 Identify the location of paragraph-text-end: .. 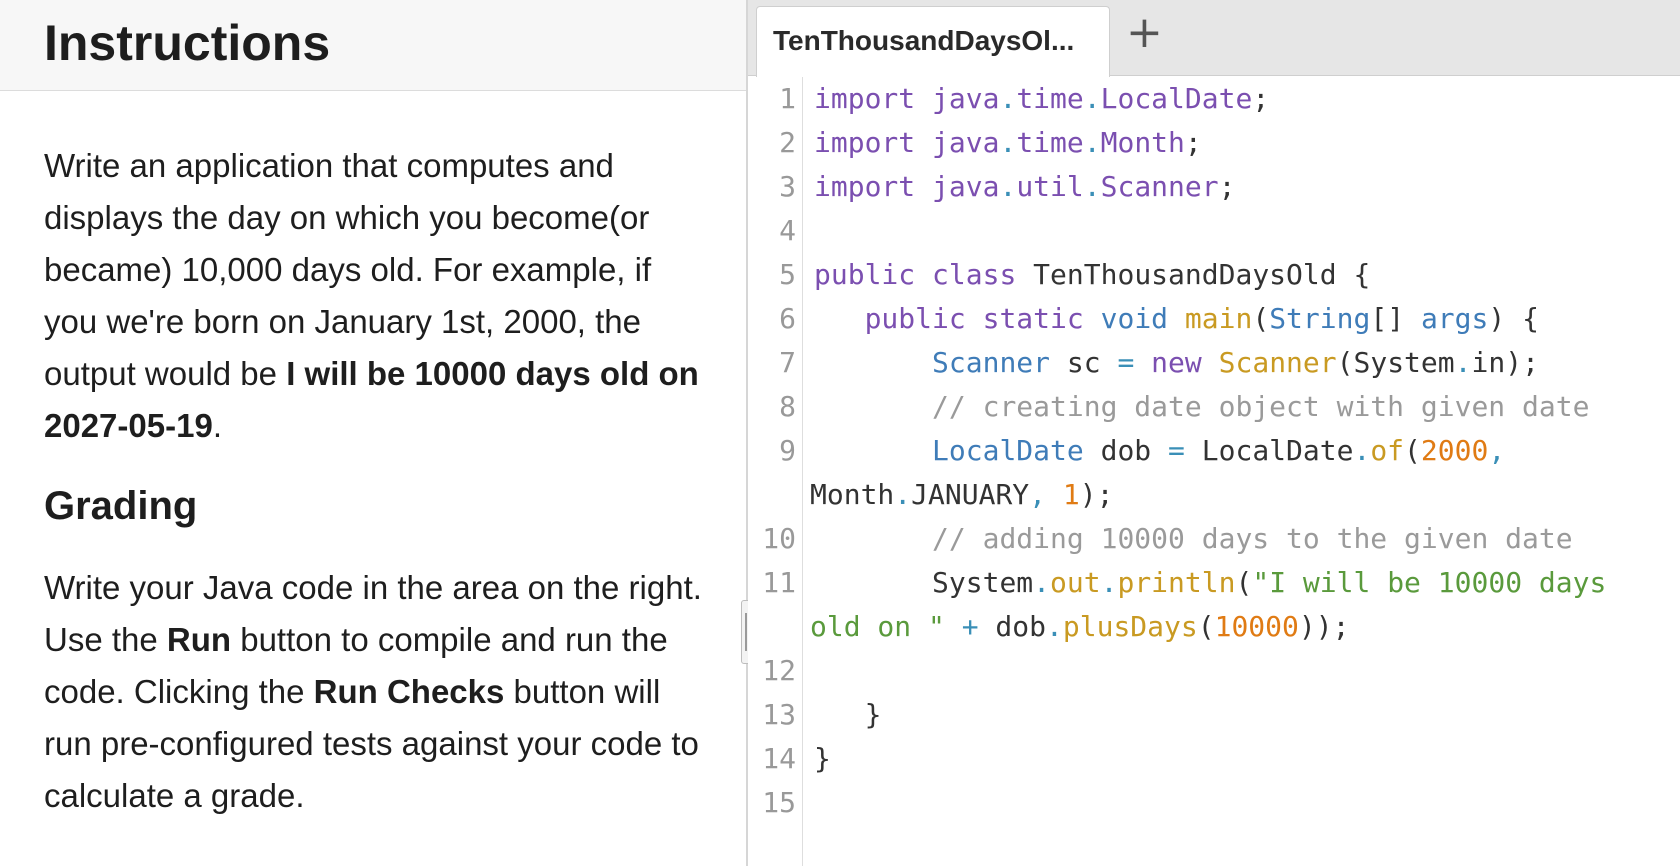
(217, 425).